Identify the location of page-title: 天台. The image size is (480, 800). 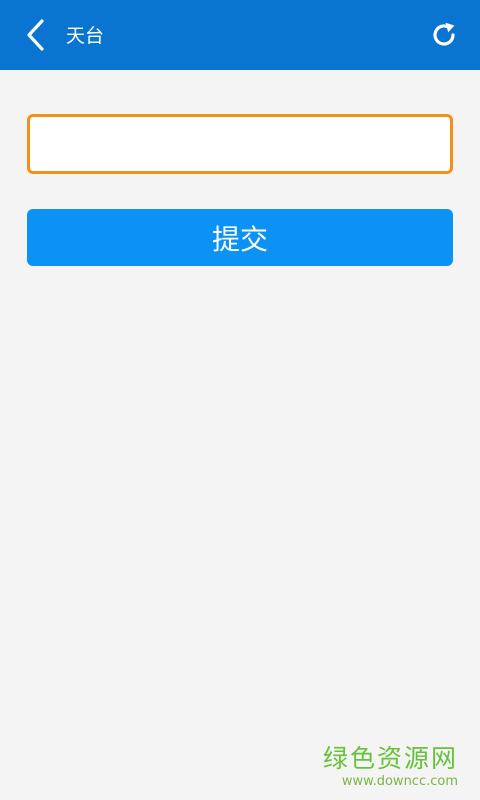
(85, 36).